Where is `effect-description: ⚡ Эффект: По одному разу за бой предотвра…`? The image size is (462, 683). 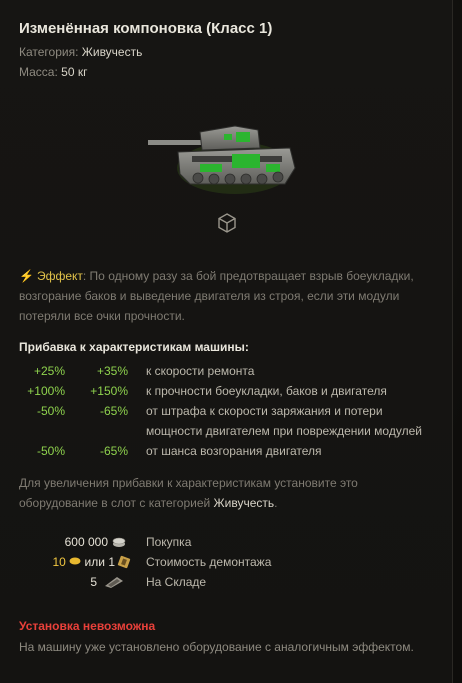 effect-description: ⚡ Эффект: По одному разу за бой предотвра… is located at coordinates (229, 296).